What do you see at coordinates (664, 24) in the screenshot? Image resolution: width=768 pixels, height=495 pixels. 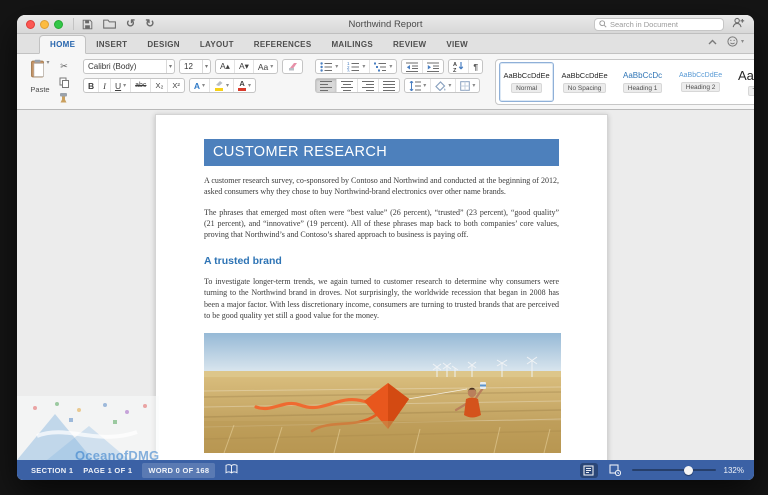 I see `search-input` at bounding box center [664, 24].